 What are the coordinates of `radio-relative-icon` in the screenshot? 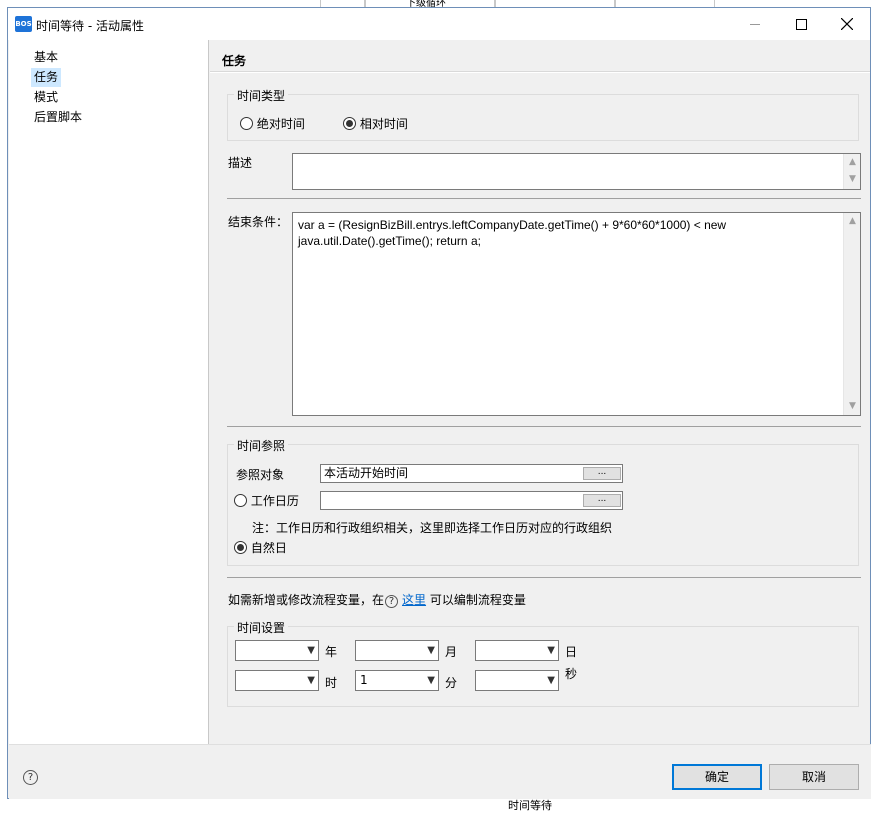 It's located at (349, 123).